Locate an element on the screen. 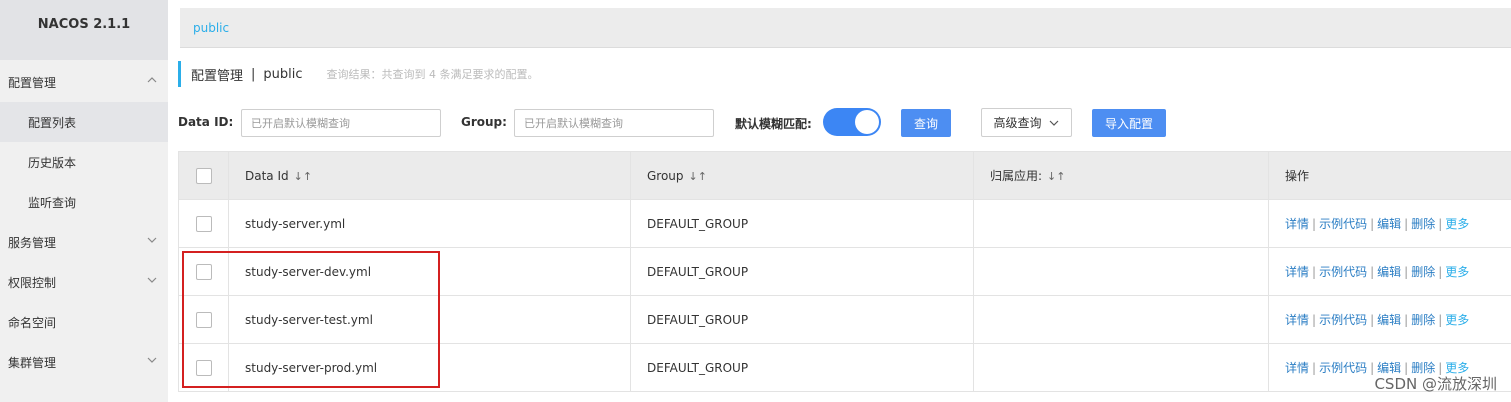  watermark: CSDN @流放深圳 is located at coordinates (1435, 384).